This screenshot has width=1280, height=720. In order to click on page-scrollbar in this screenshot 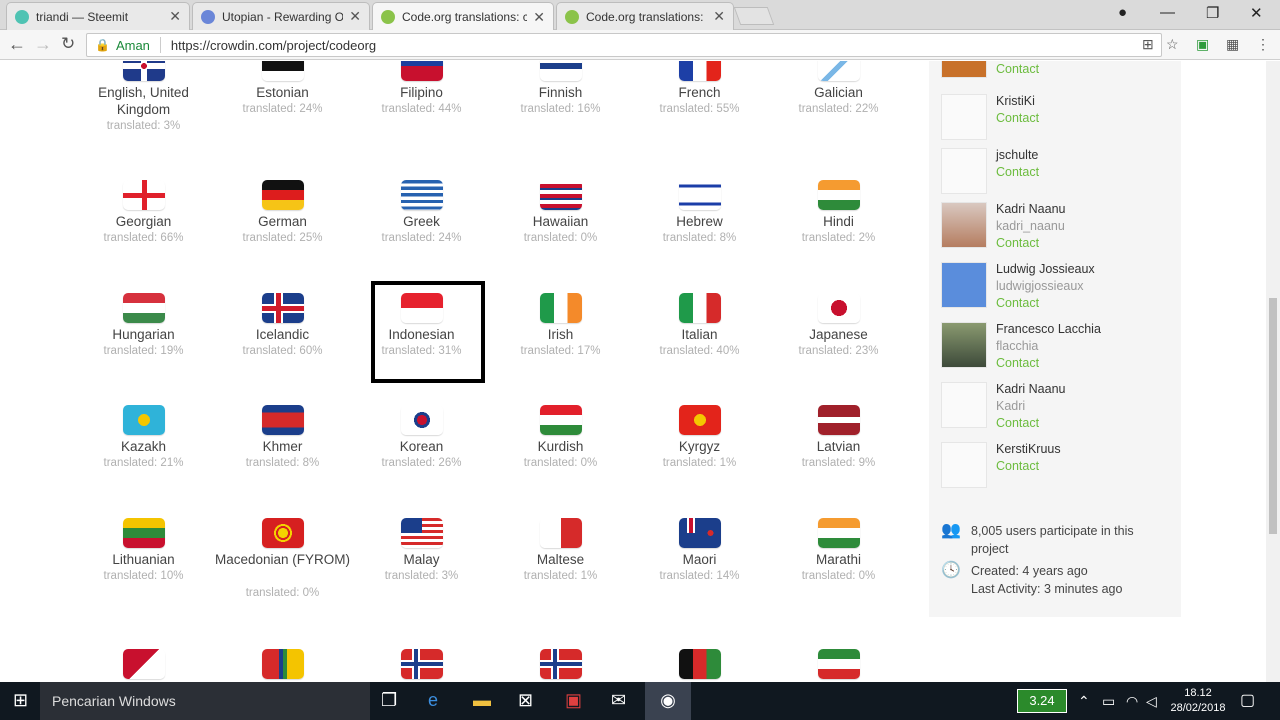, I will do `click(1273, 371)`.